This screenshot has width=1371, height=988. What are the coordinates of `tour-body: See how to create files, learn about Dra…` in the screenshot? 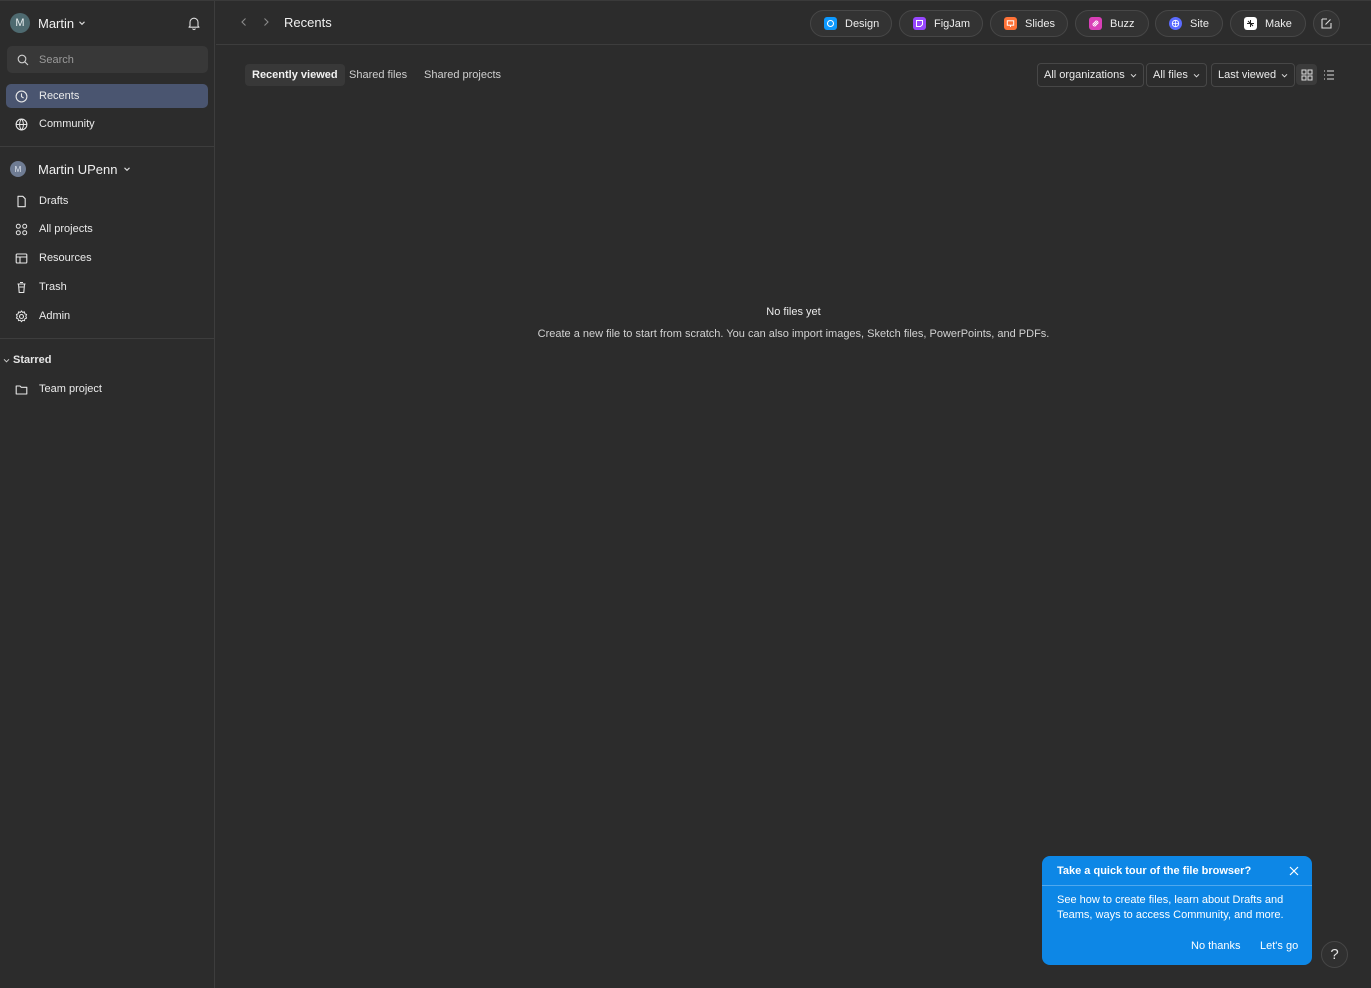 It's located at (1170, 907).